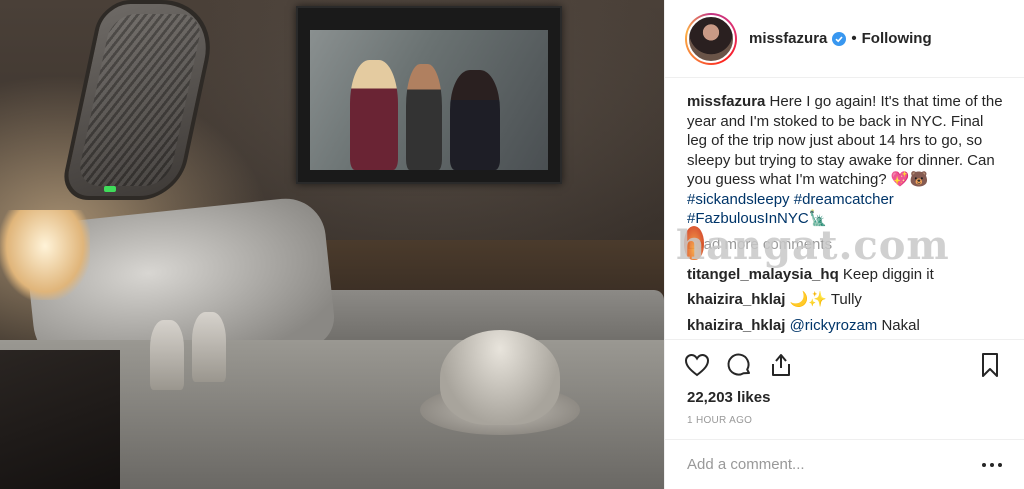 This screenshot has width=1024, height=489. Describe the element at coordinates (45, 255) in the screenshot. I see `reading-lamp` at that location.